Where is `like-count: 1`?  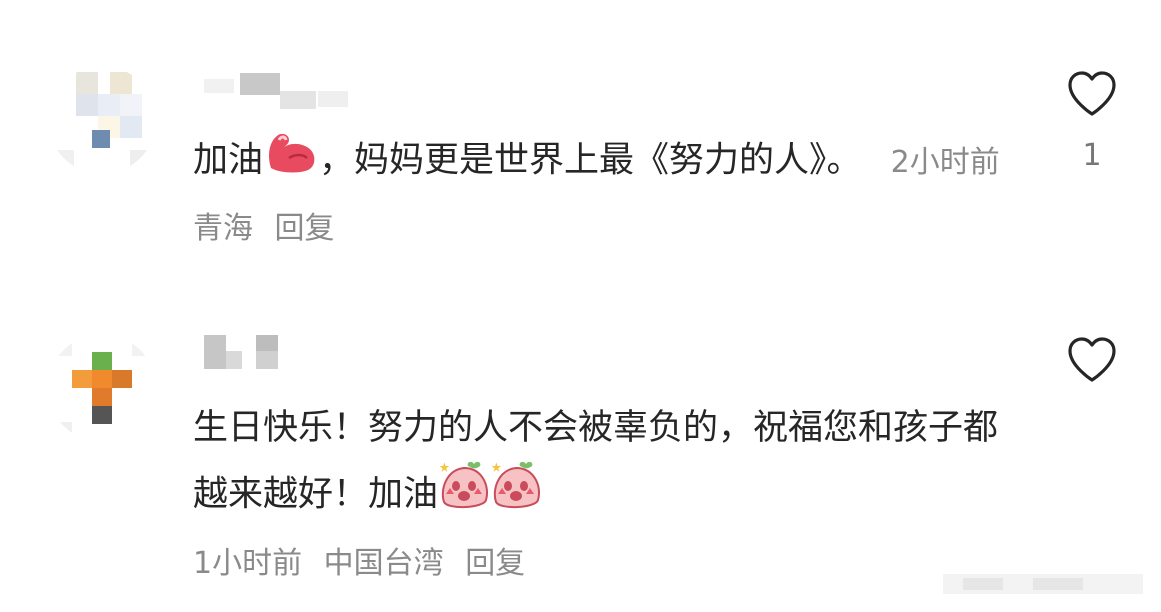
like-count: 1 is located at coordinates (1092, 155).